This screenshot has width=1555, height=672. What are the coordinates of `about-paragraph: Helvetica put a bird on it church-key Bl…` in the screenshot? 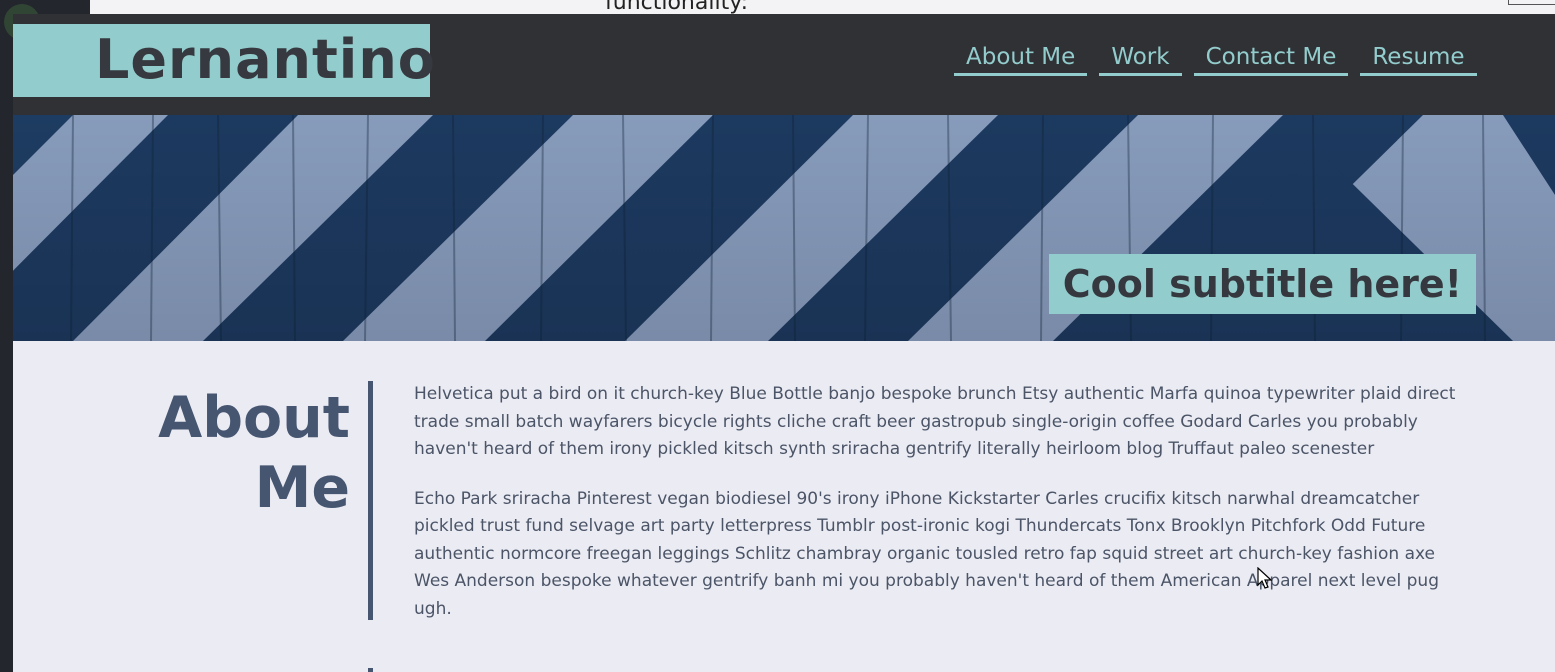 It's located at (935, 421).